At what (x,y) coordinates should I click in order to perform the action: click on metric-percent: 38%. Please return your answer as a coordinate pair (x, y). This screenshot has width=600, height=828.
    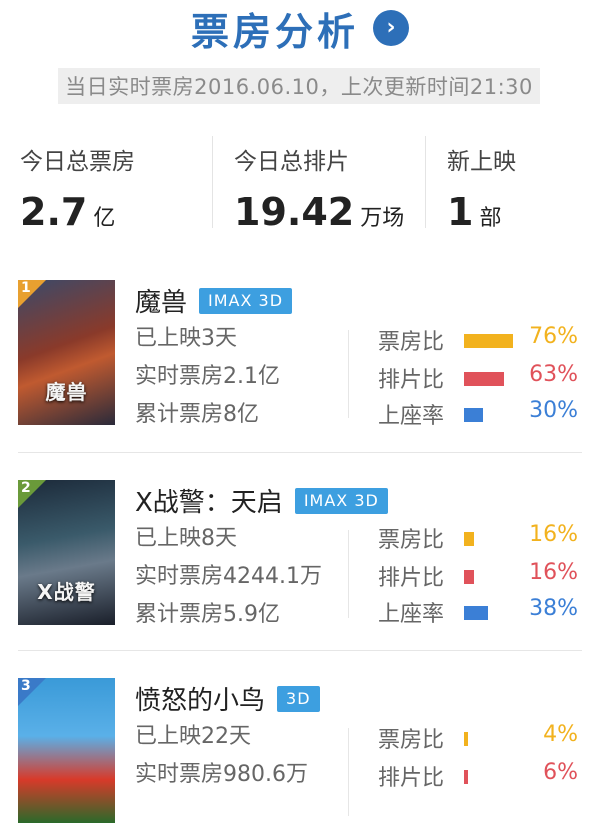
    Looking at the image, I should click on (553, 608).